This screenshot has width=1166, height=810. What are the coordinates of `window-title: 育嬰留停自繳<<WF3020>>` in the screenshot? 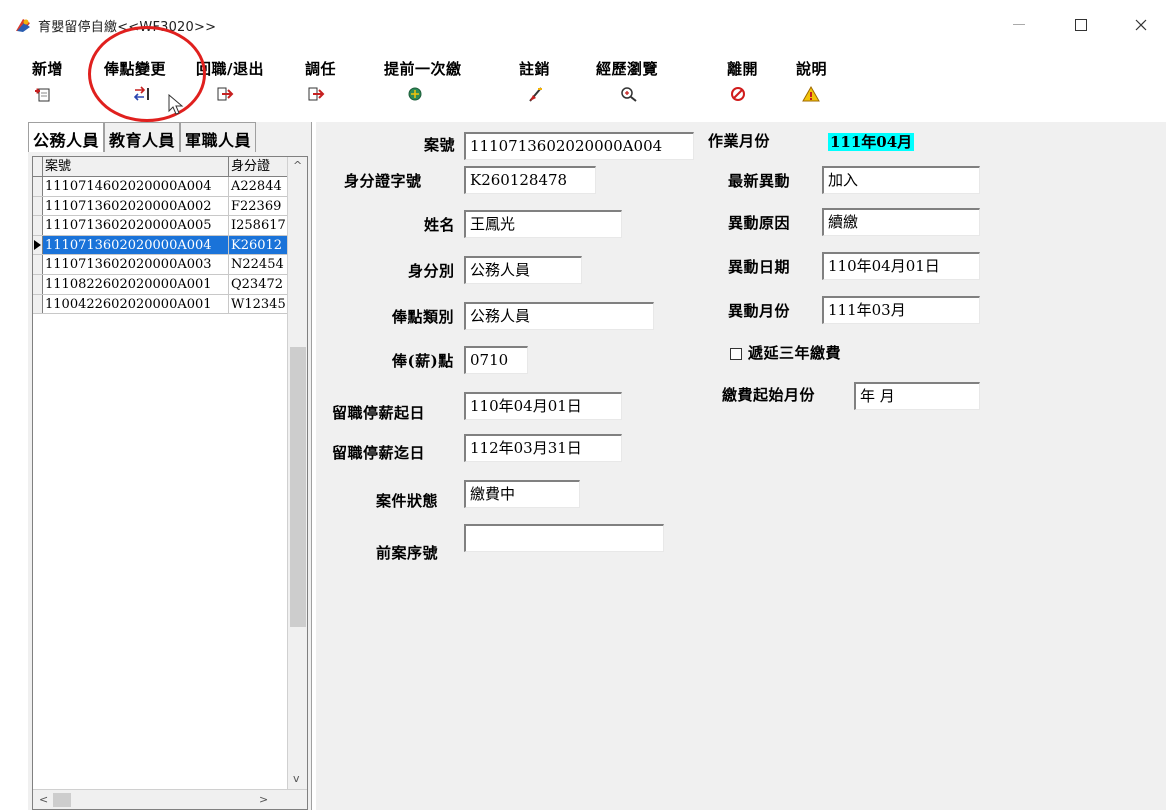 It's located at (127, 27).